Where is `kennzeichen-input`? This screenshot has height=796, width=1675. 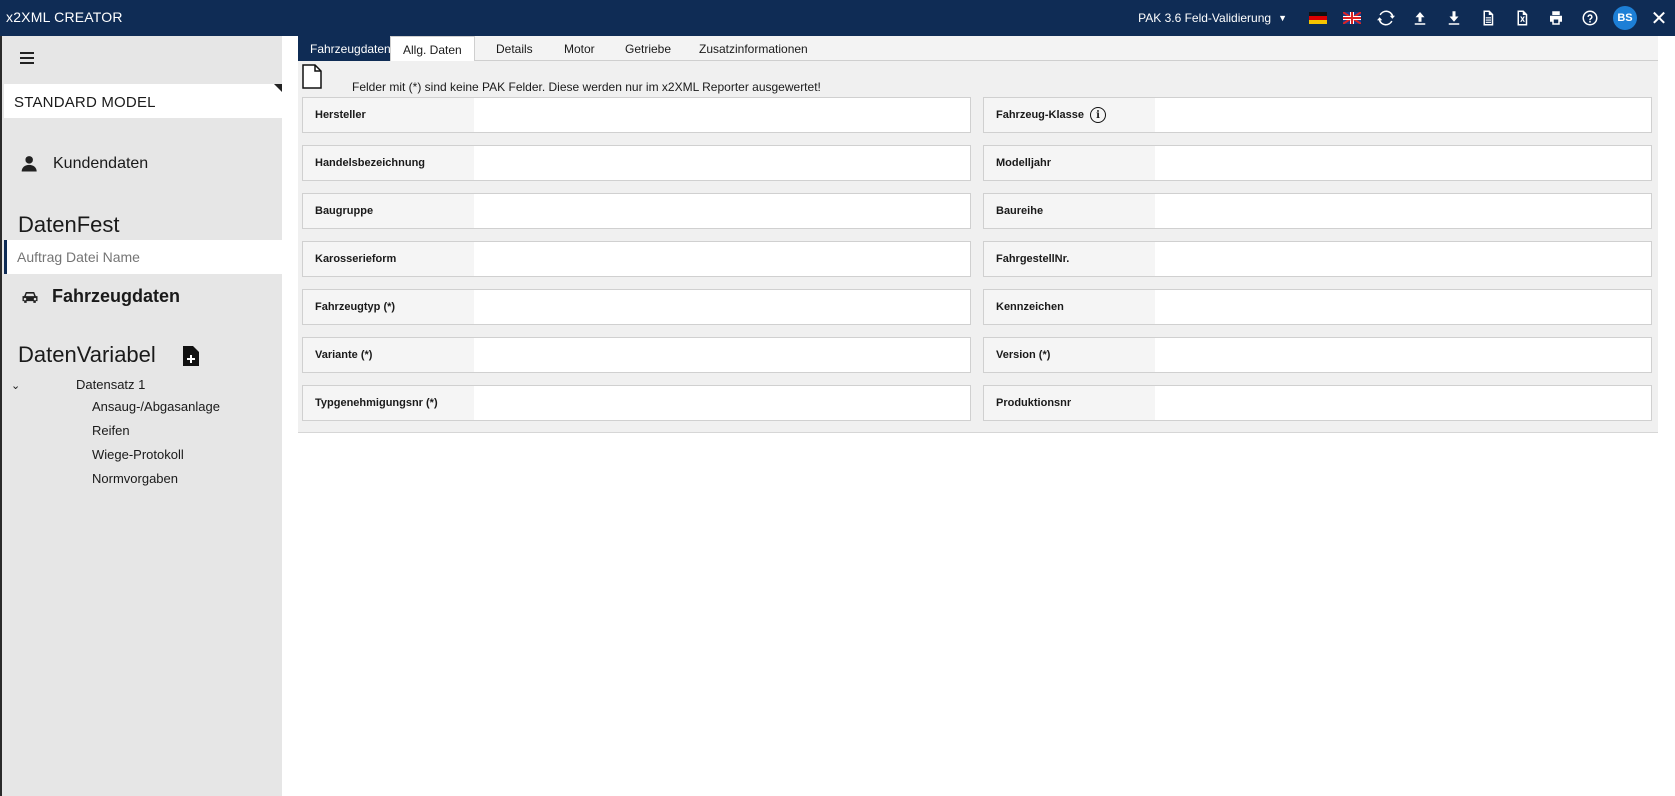
kennzeichen-input is located at coordinates (1403, 307).